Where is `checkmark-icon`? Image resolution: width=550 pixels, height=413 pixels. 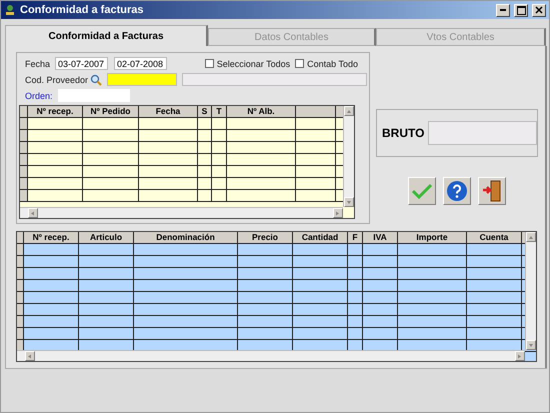
checkmark-icon is located at coordinates (422, 191).